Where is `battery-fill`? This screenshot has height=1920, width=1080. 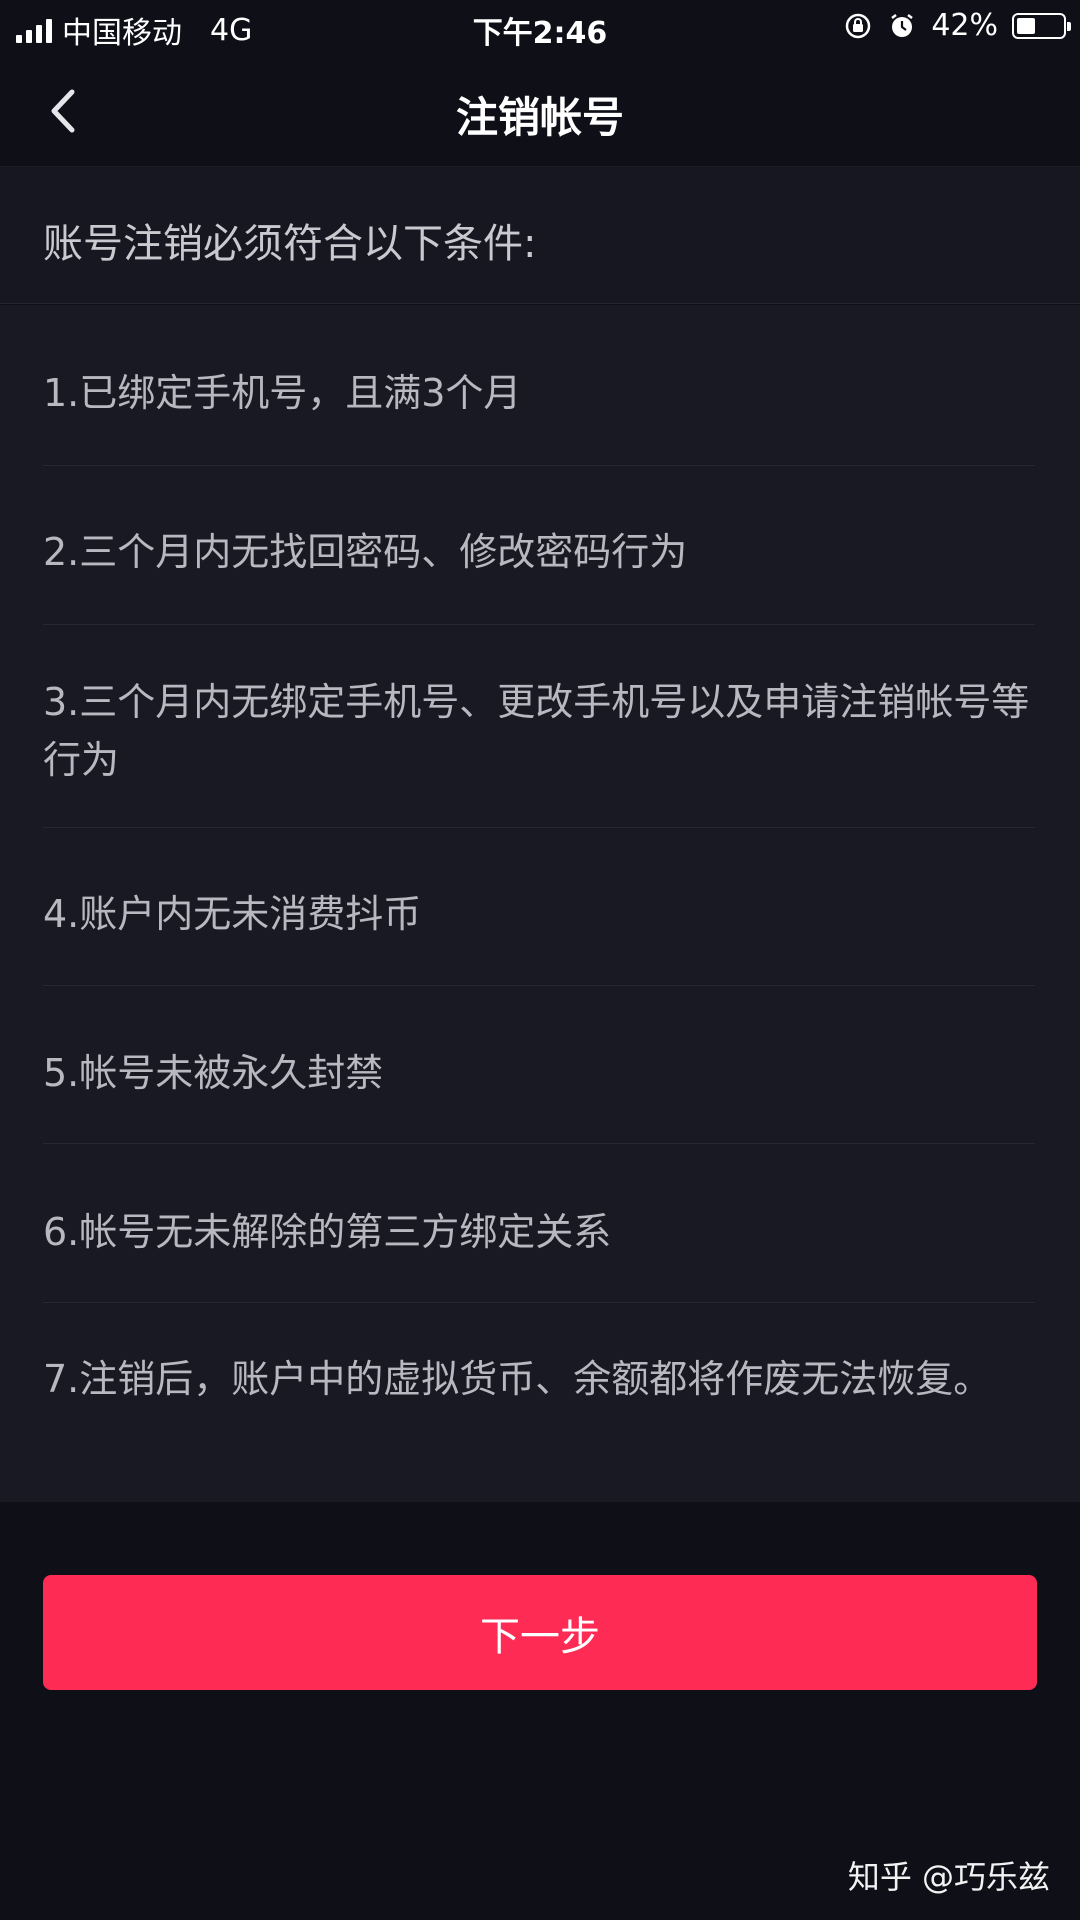 battery-fill is located at coordinates (1026, 25).